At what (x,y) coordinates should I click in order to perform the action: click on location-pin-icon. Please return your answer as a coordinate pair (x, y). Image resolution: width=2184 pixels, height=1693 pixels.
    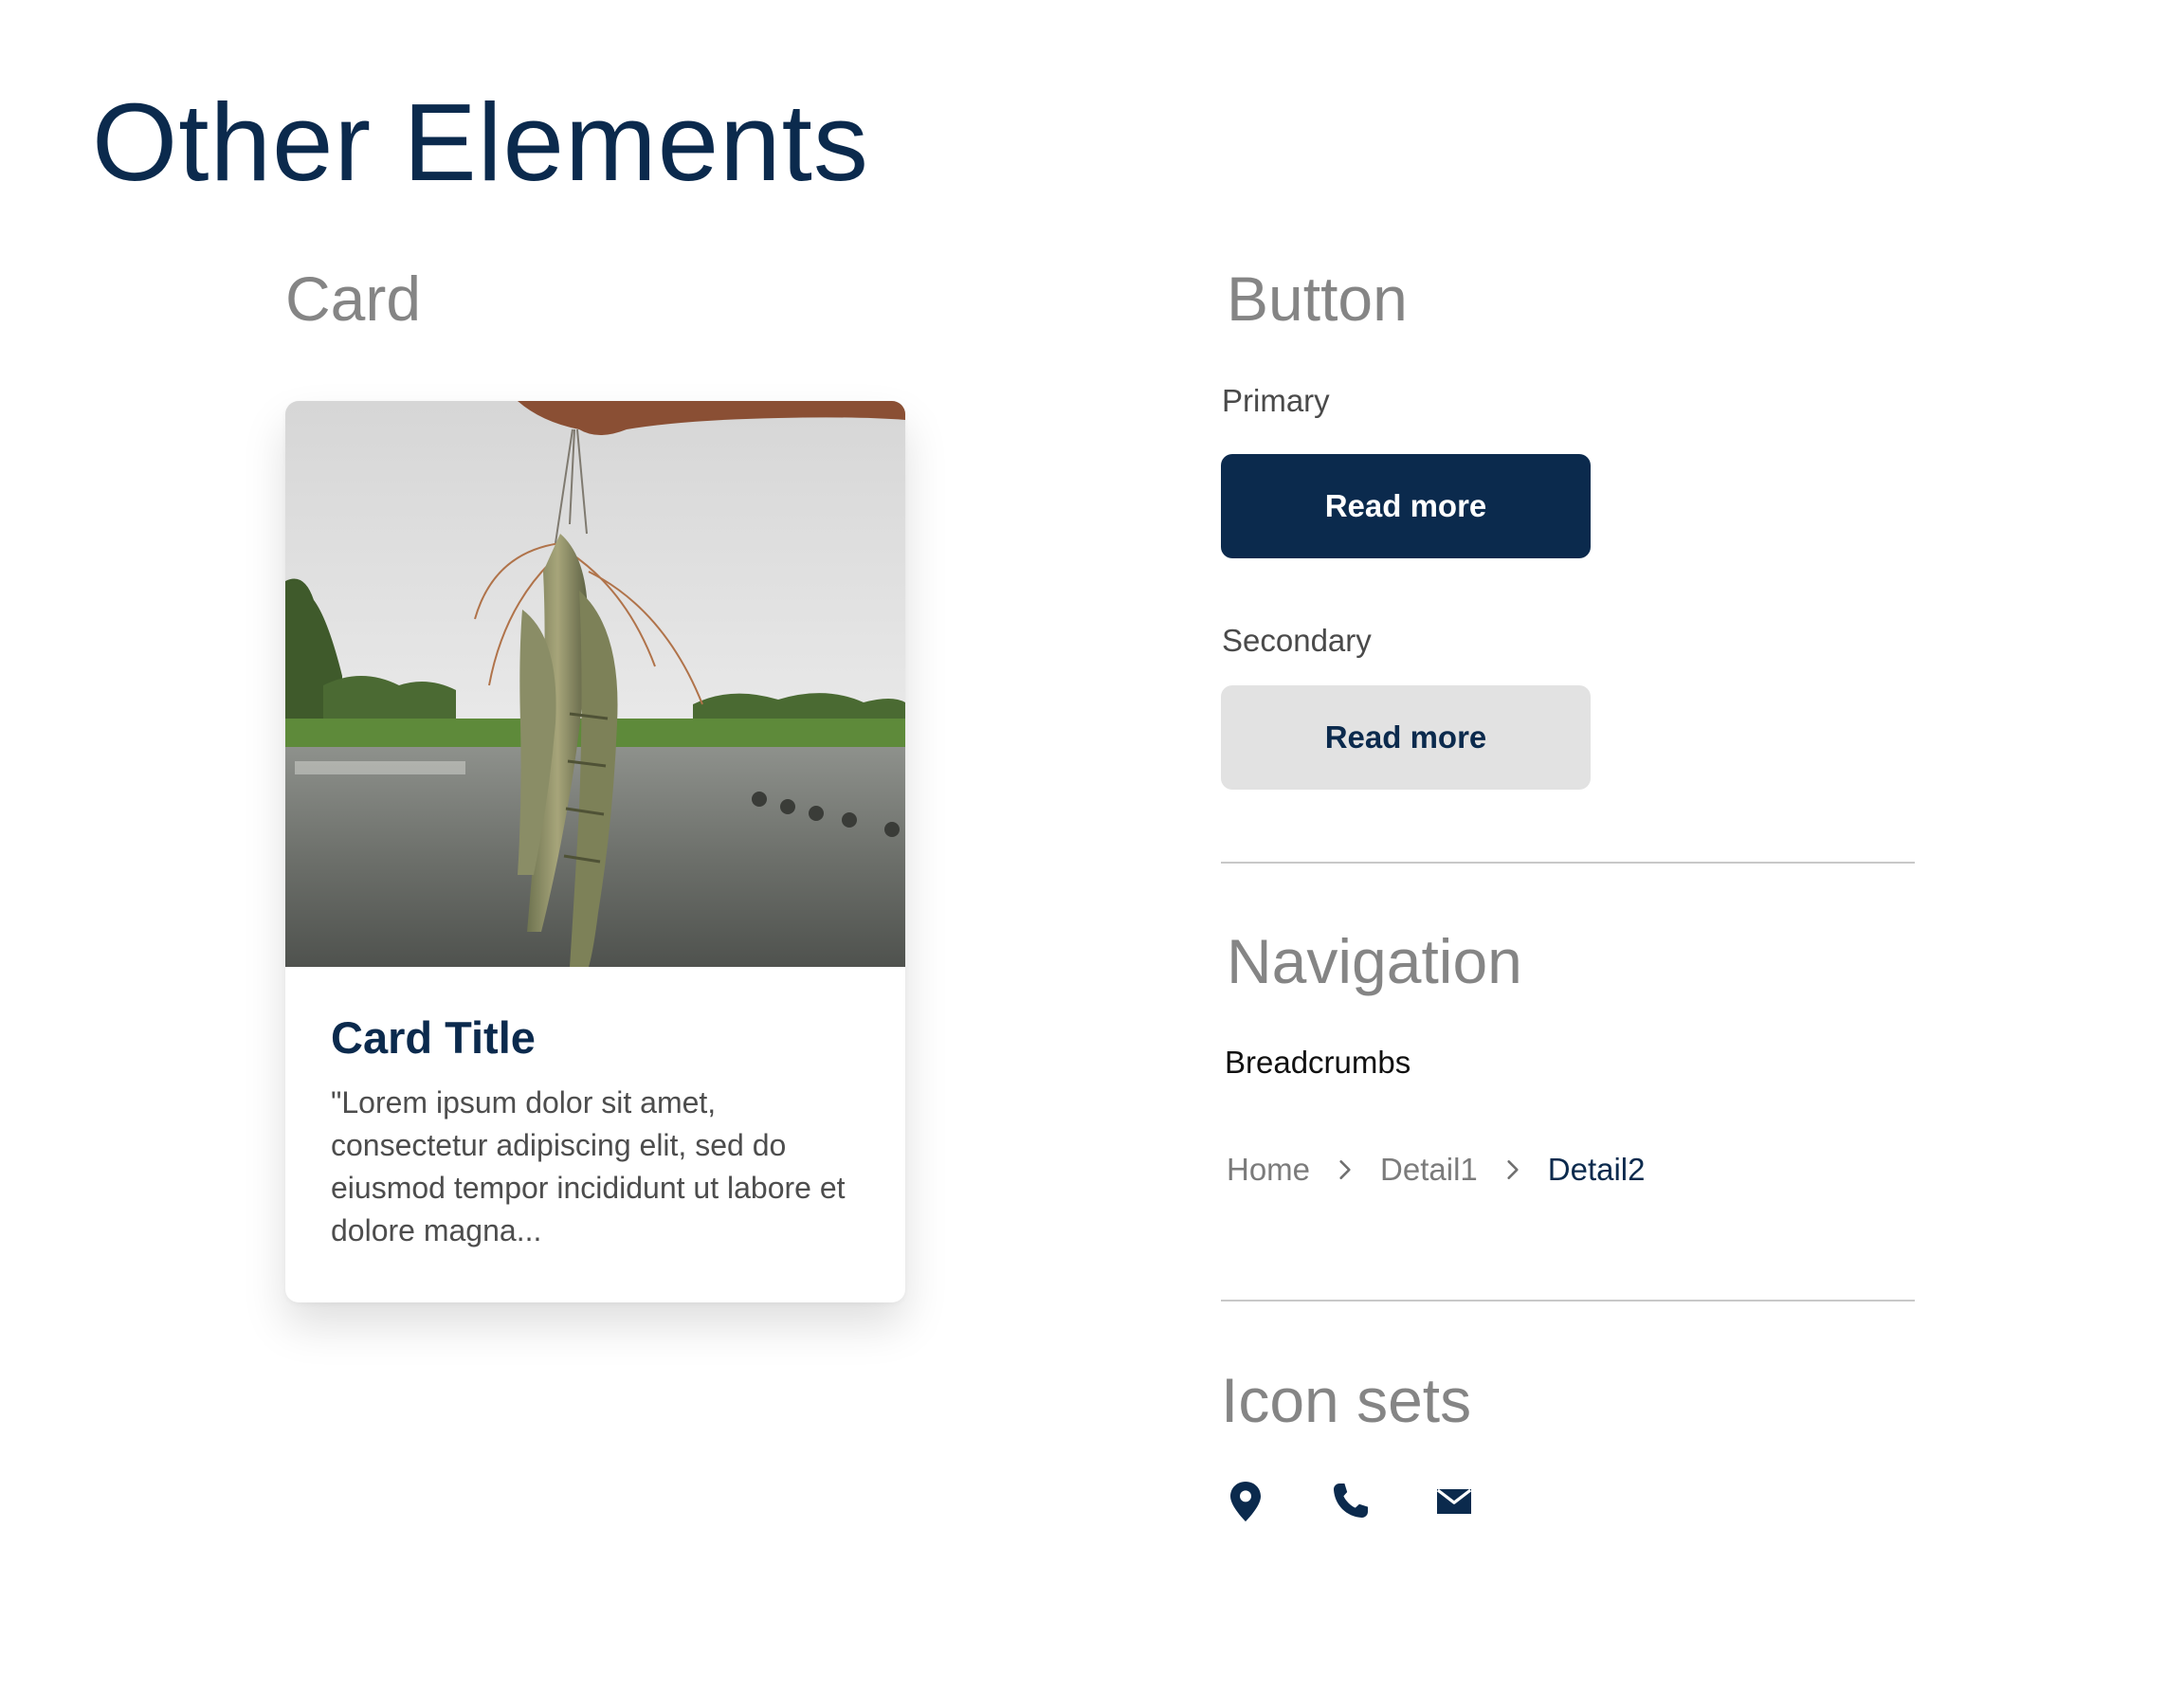
    Looking at the image, I should click on (1245, 1501).